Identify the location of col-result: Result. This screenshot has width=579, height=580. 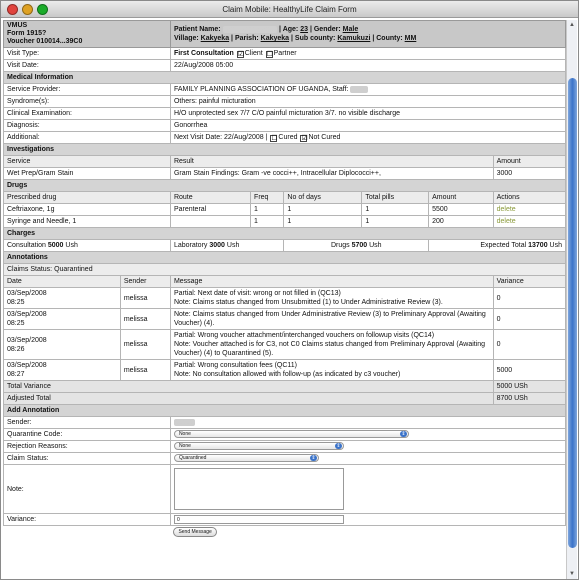
(331, 161).